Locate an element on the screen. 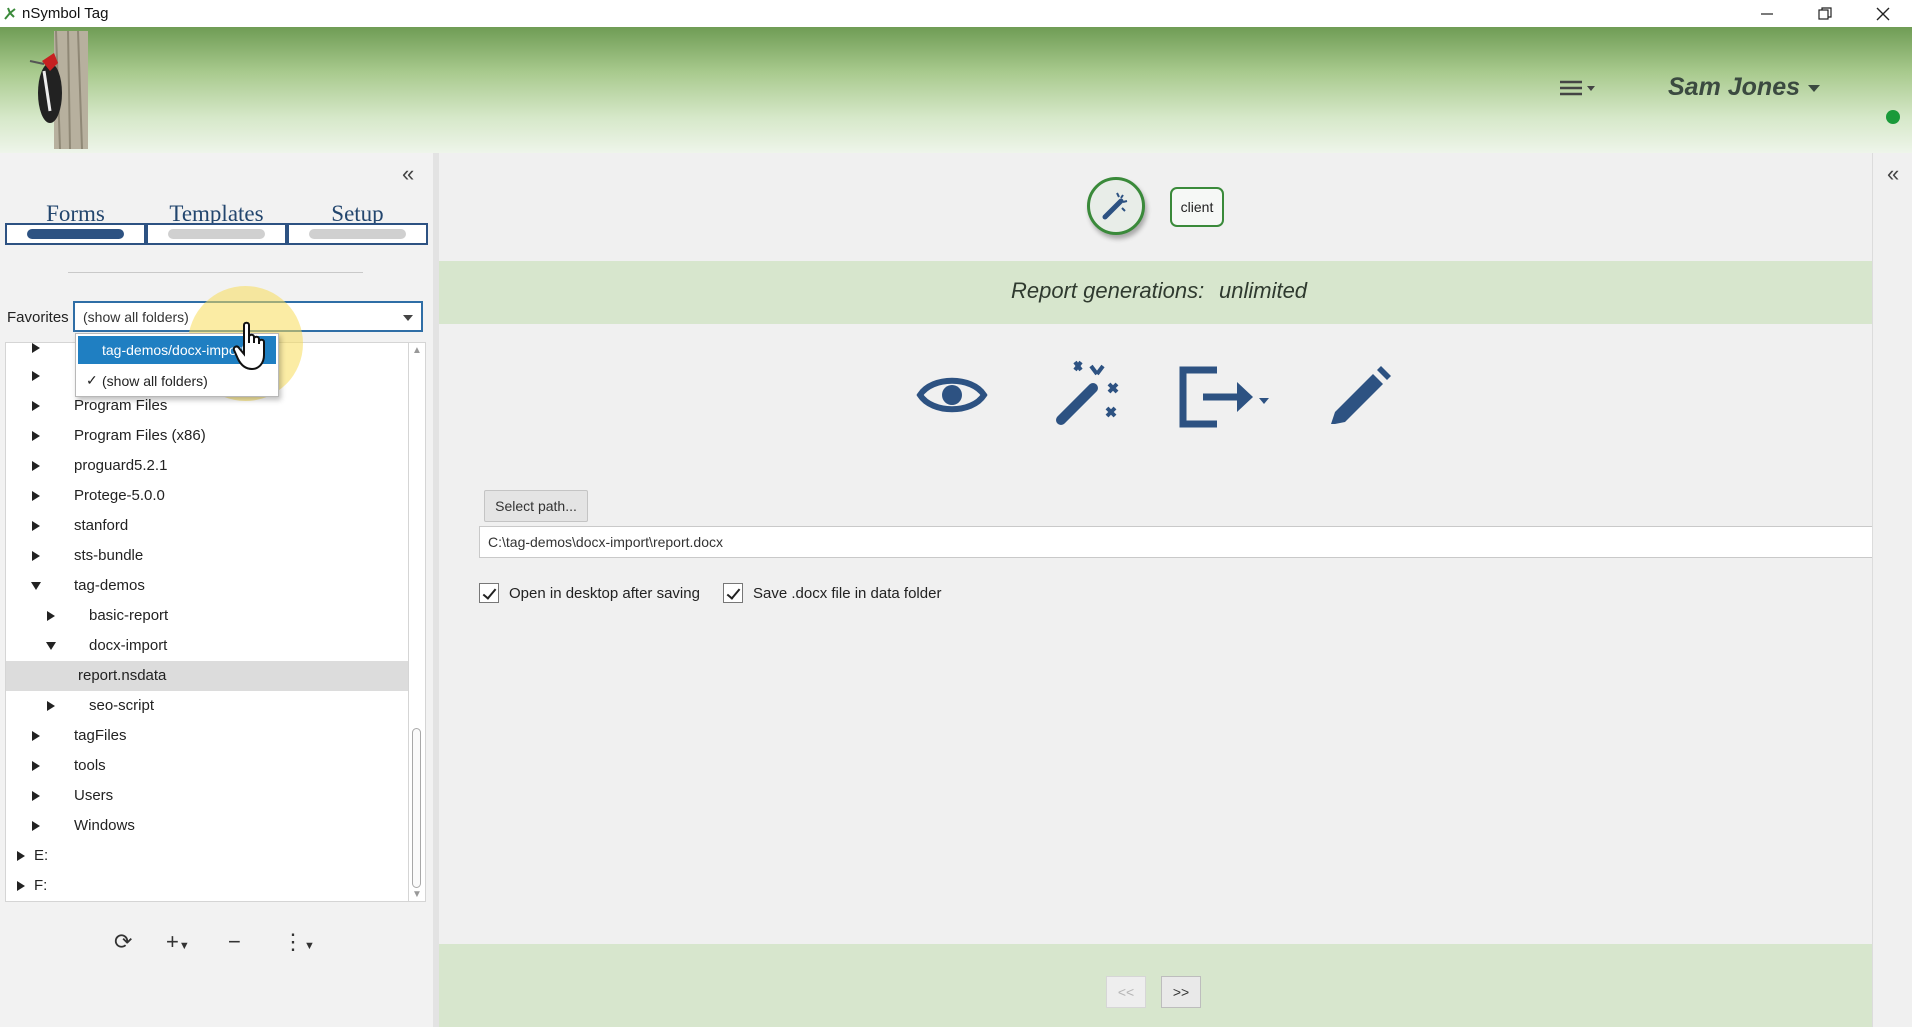 The height and width of the screenshot is (1027, 1912). hamburger-dropdown-icon is located at coordinates (1577, 88).